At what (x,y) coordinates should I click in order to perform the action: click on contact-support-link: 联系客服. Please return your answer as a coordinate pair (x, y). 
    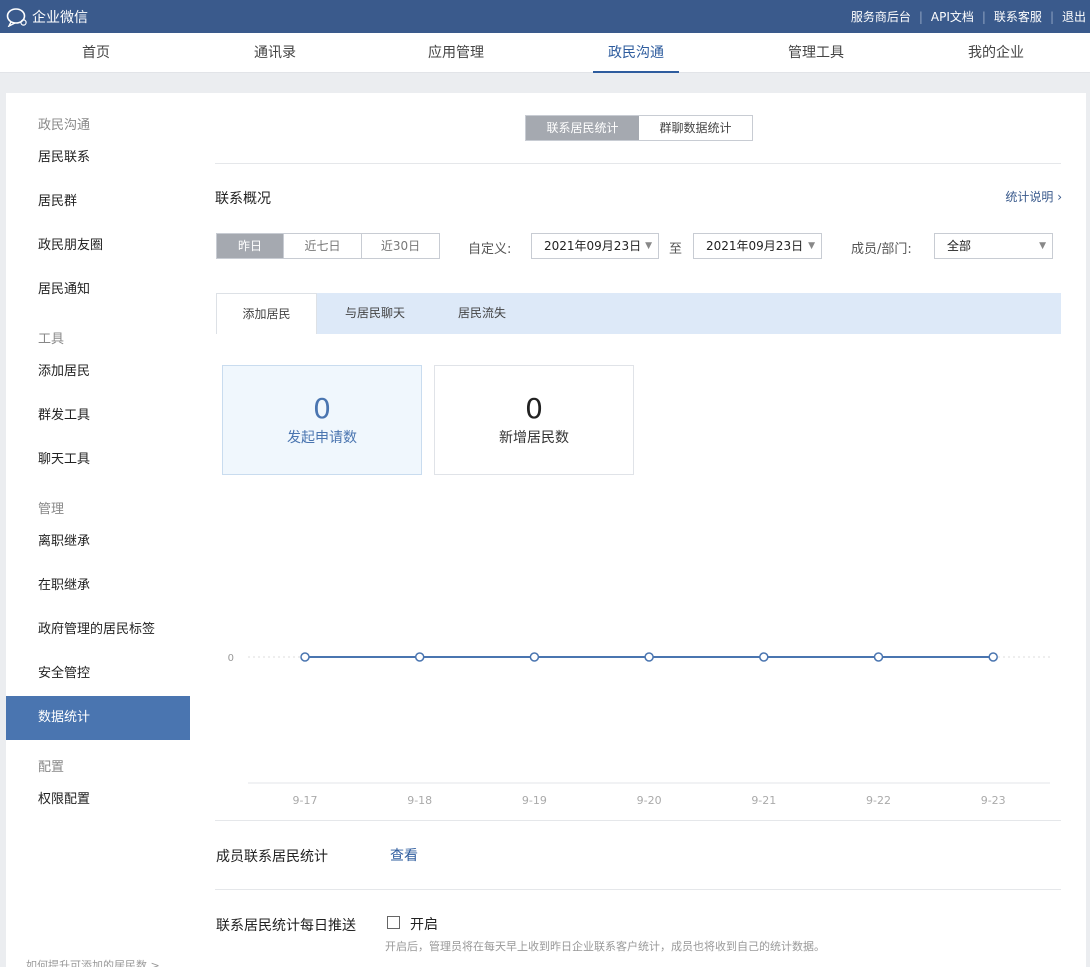
    Looking at the image, I should click on (1018, 16).